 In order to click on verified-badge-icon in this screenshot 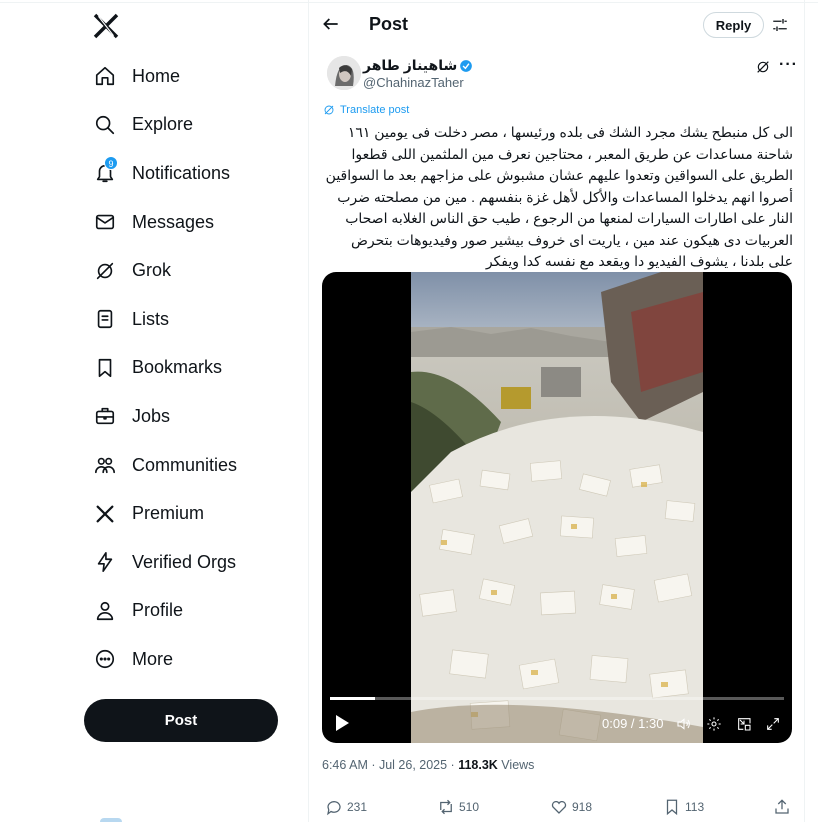, I will do `click(466, 65)`.